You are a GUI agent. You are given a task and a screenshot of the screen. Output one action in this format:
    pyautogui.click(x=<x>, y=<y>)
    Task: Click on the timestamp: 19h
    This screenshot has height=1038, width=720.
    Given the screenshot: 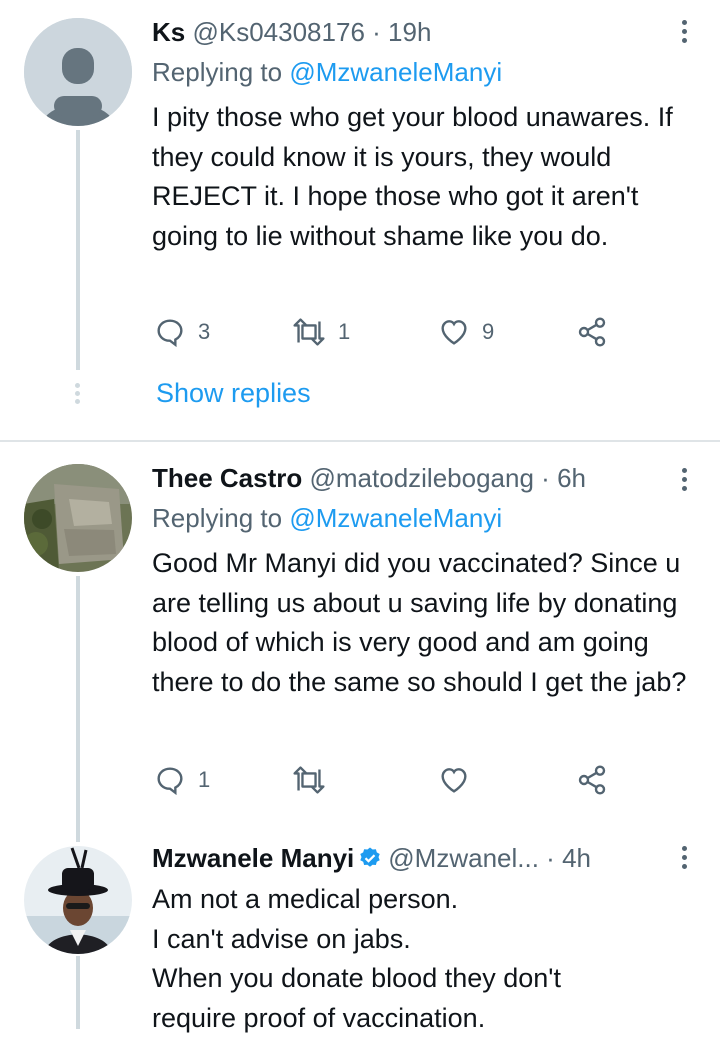 What is the action you would take?
    pyautogui.click(x=409, y=32)
    